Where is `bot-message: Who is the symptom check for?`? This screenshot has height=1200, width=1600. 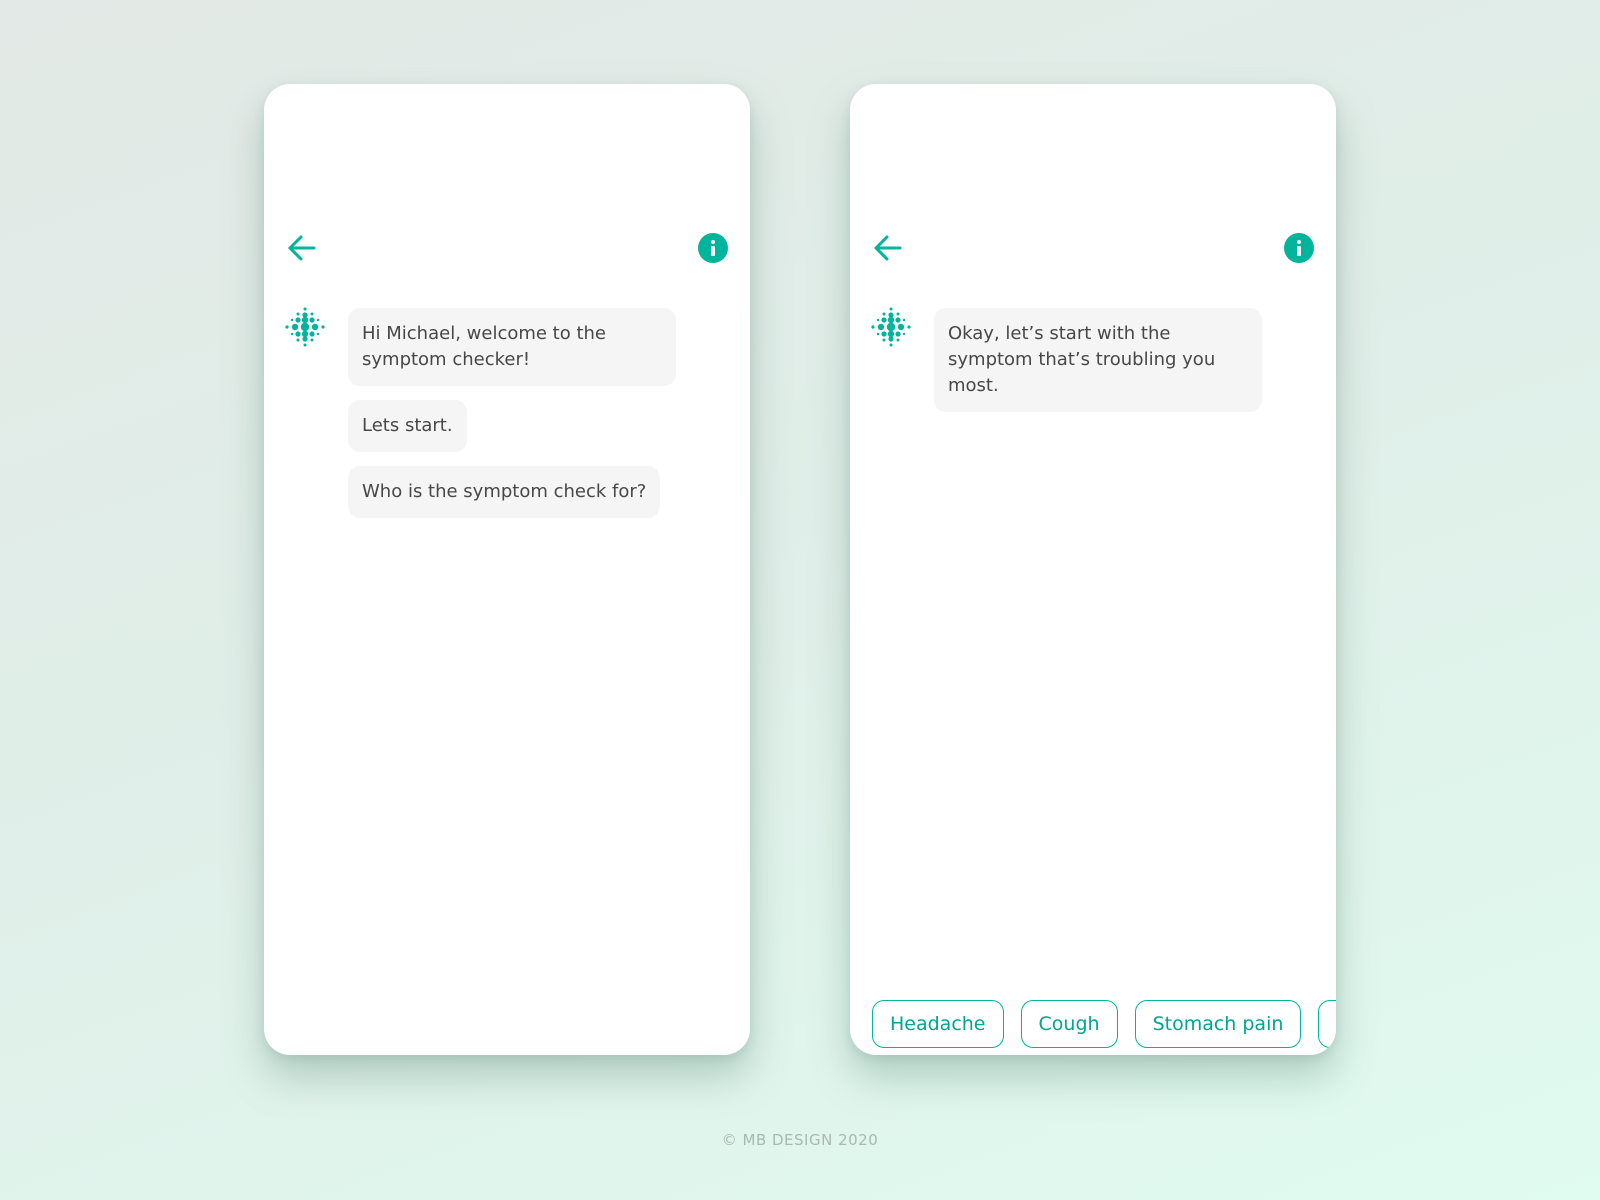
bot-message: Who is the symptom check for? is located at coordinates (504, 492).